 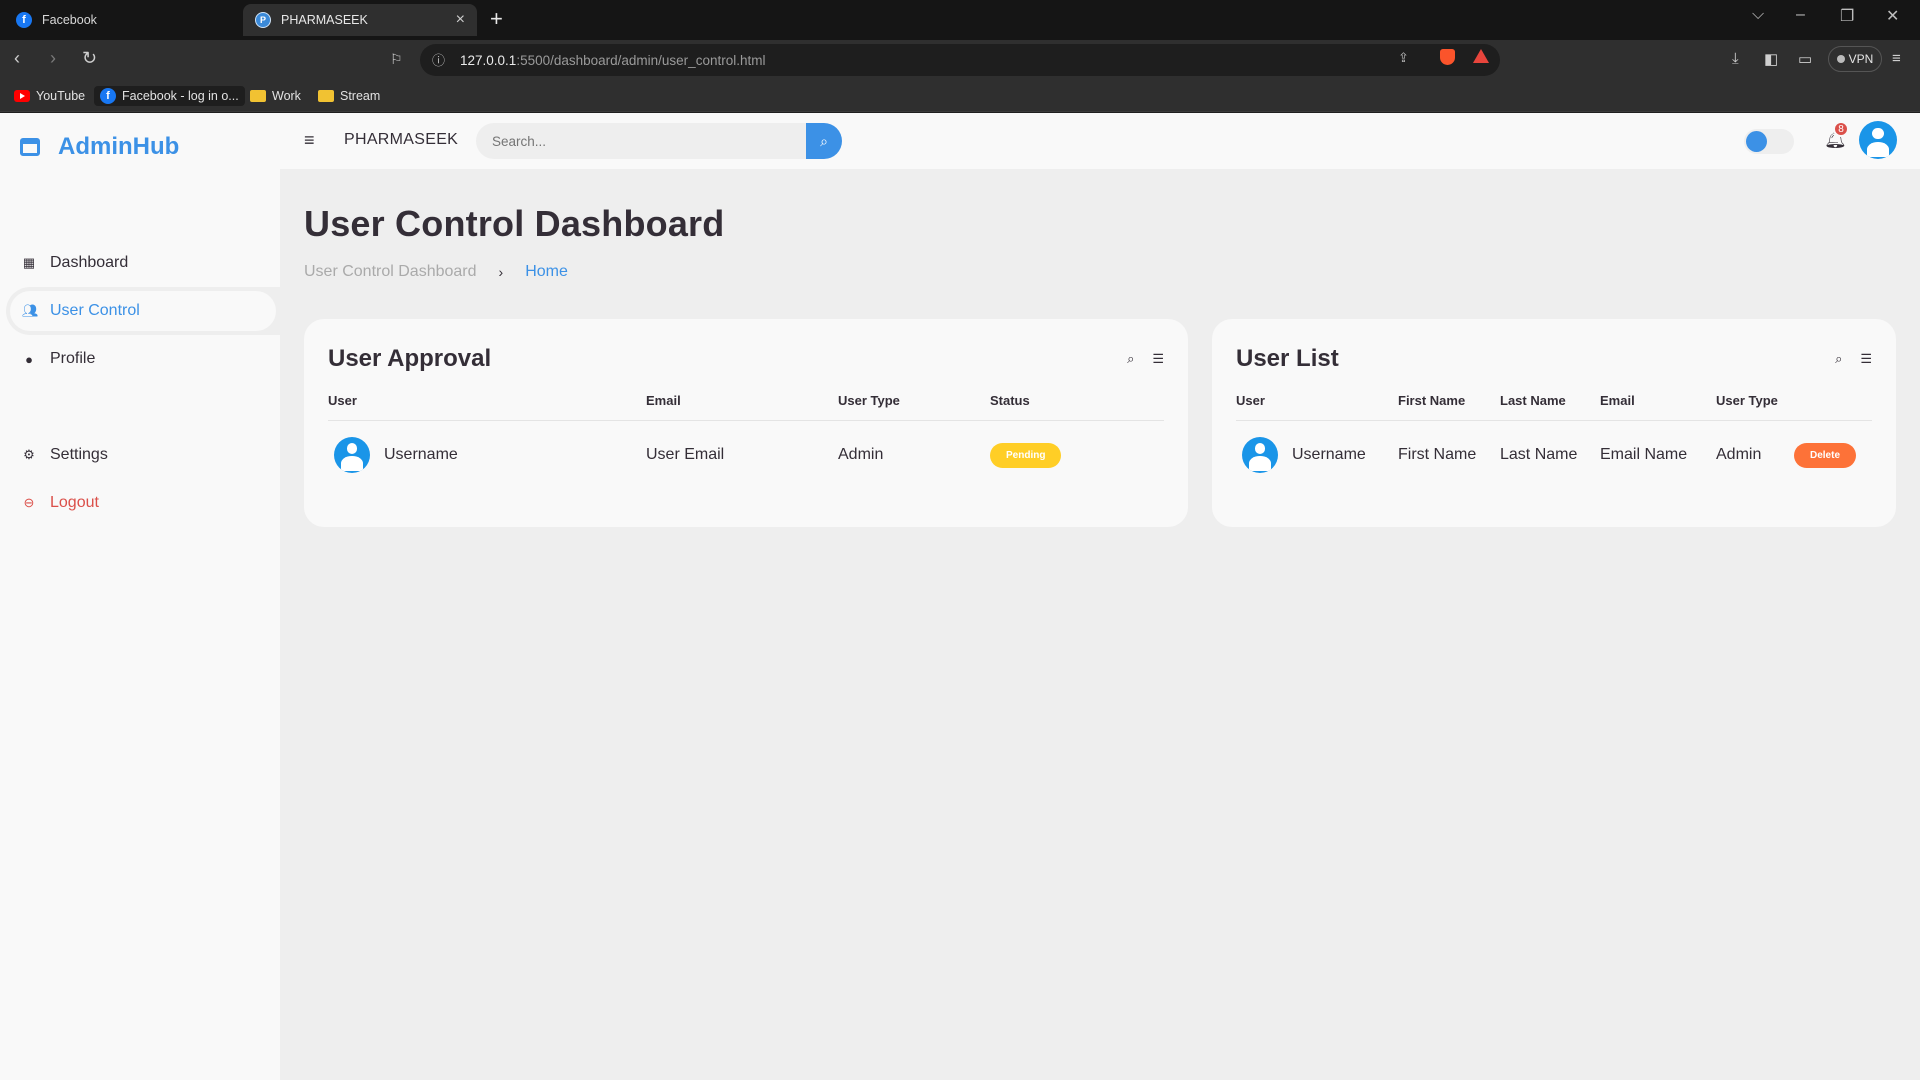 I want to click on forward-icon: ›, so click(x=53, y=58).